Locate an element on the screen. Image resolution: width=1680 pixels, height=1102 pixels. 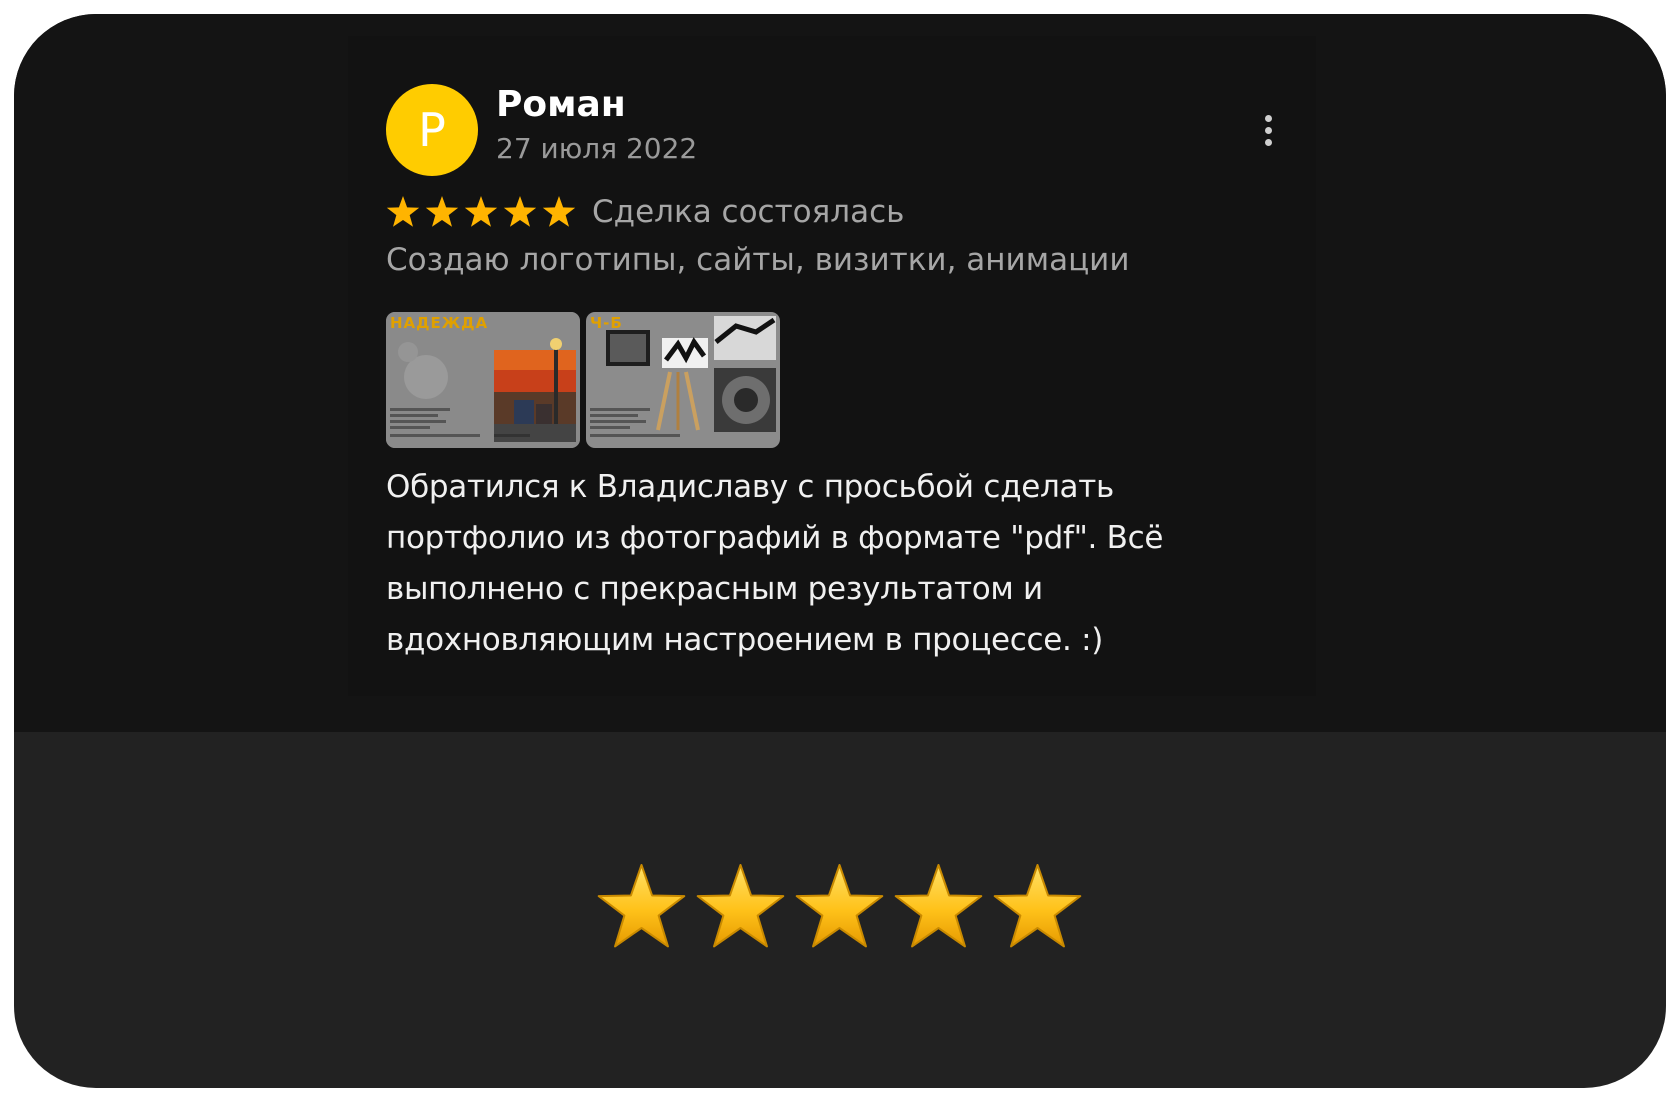
more-vertical-icon is located at coordinates (1268, 130).